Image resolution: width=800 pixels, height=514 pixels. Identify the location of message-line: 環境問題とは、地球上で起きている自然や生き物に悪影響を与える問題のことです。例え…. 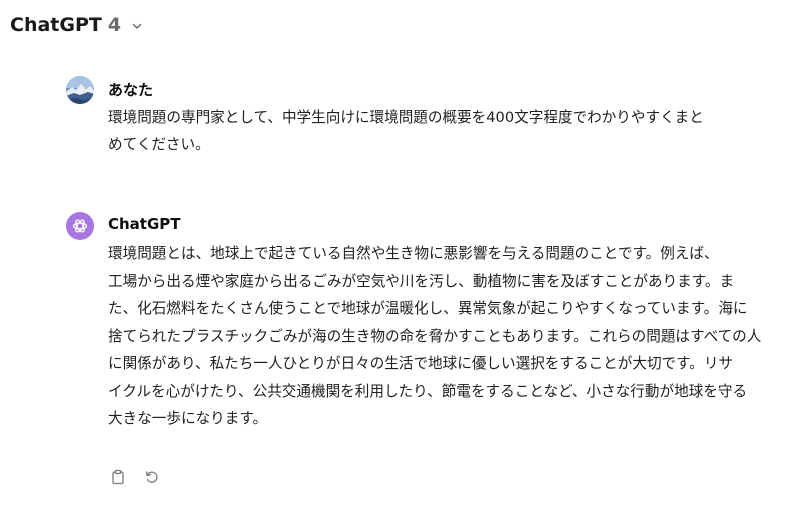
(413, 253).